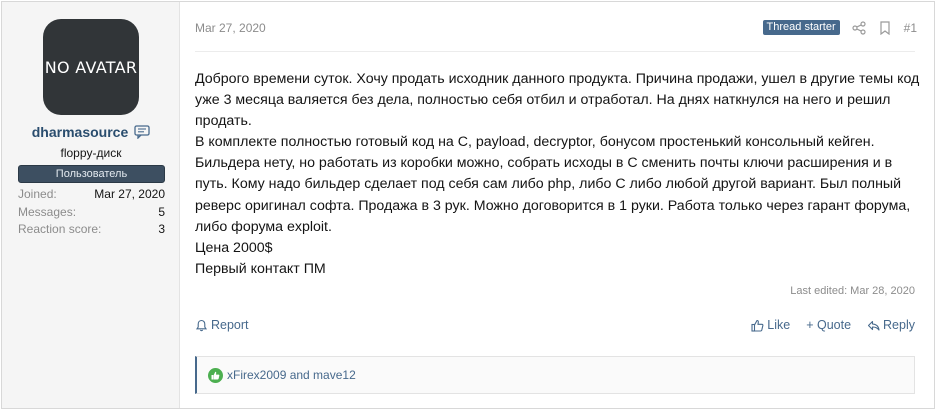 The width and height of the screenshot is (937, 411). Describe the element at coordinates (161, 229) in the screenshot. I see `stat-value: 3` at that location.